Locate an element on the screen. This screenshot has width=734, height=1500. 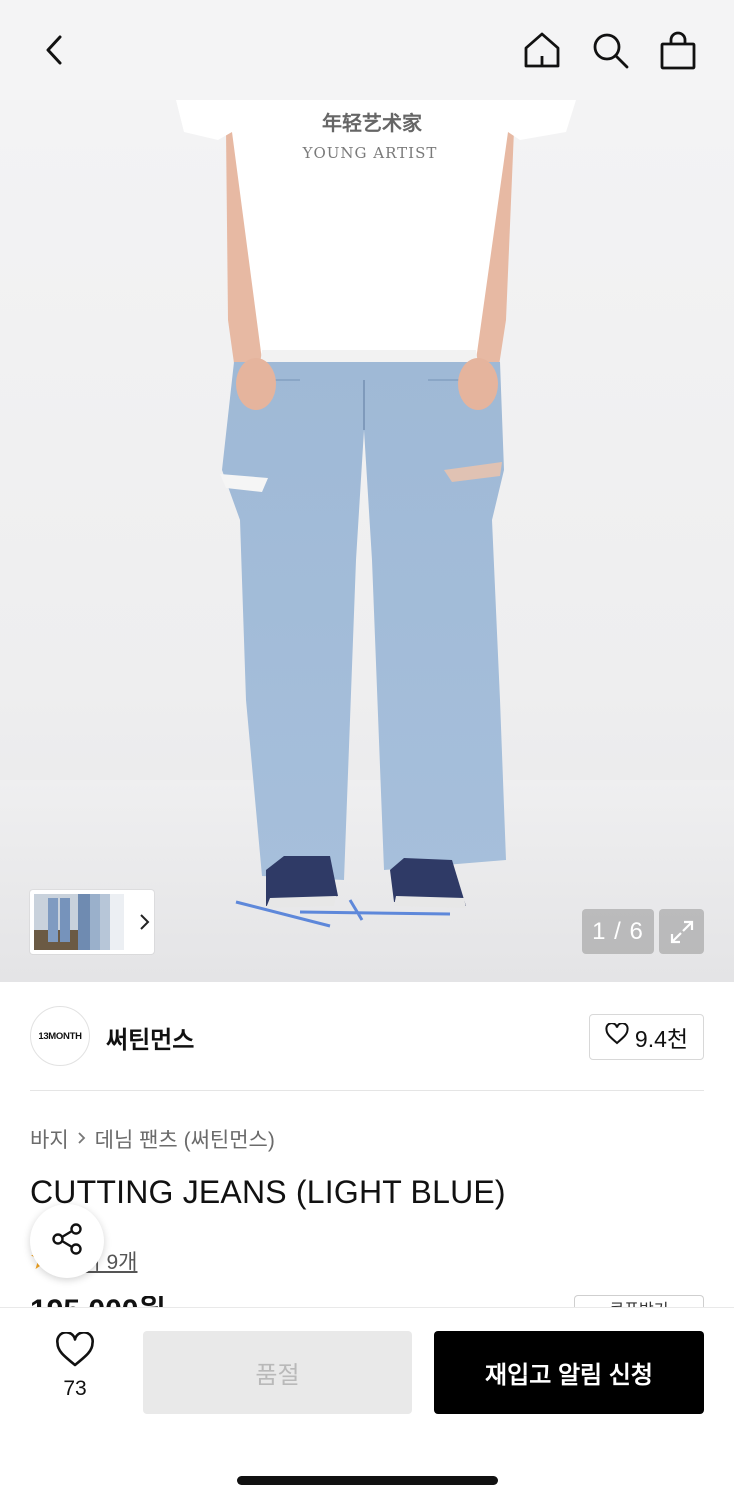
restock-notify-button: 재입고 알림 신청 is located at coordinates (569, 1372).